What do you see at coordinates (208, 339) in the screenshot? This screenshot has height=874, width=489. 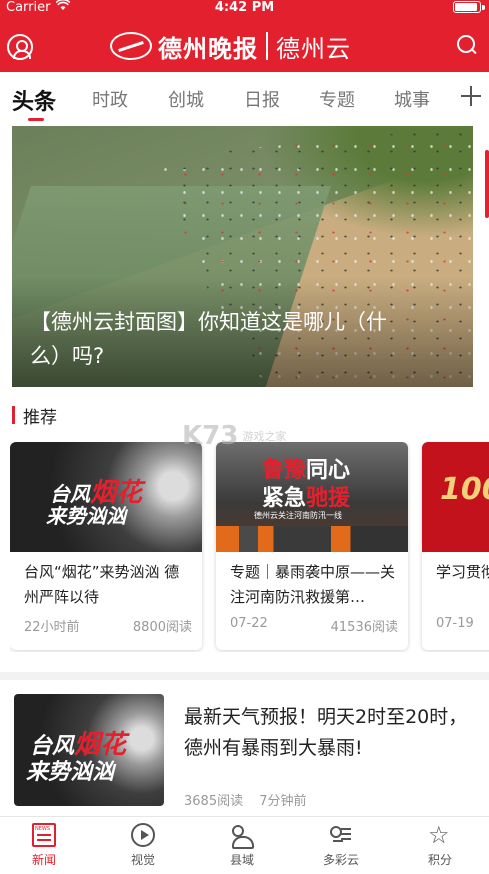 I see `hero-caption: 【德州云封面图】你知道这是哪儿（什么）吗?` at bounding box center [208, 339].